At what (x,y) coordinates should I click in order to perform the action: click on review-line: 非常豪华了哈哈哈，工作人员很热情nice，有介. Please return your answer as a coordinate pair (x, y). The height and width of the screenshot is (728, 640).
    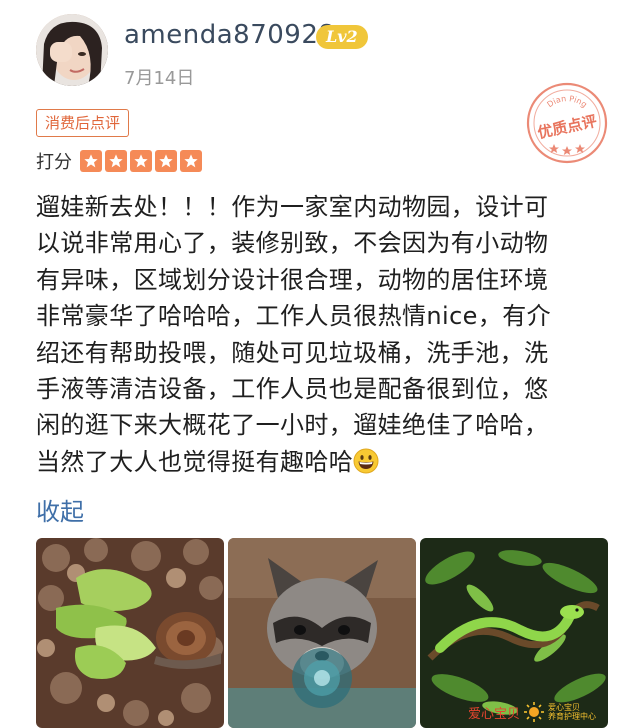
    Looking at the image, I should click on (294, 316).